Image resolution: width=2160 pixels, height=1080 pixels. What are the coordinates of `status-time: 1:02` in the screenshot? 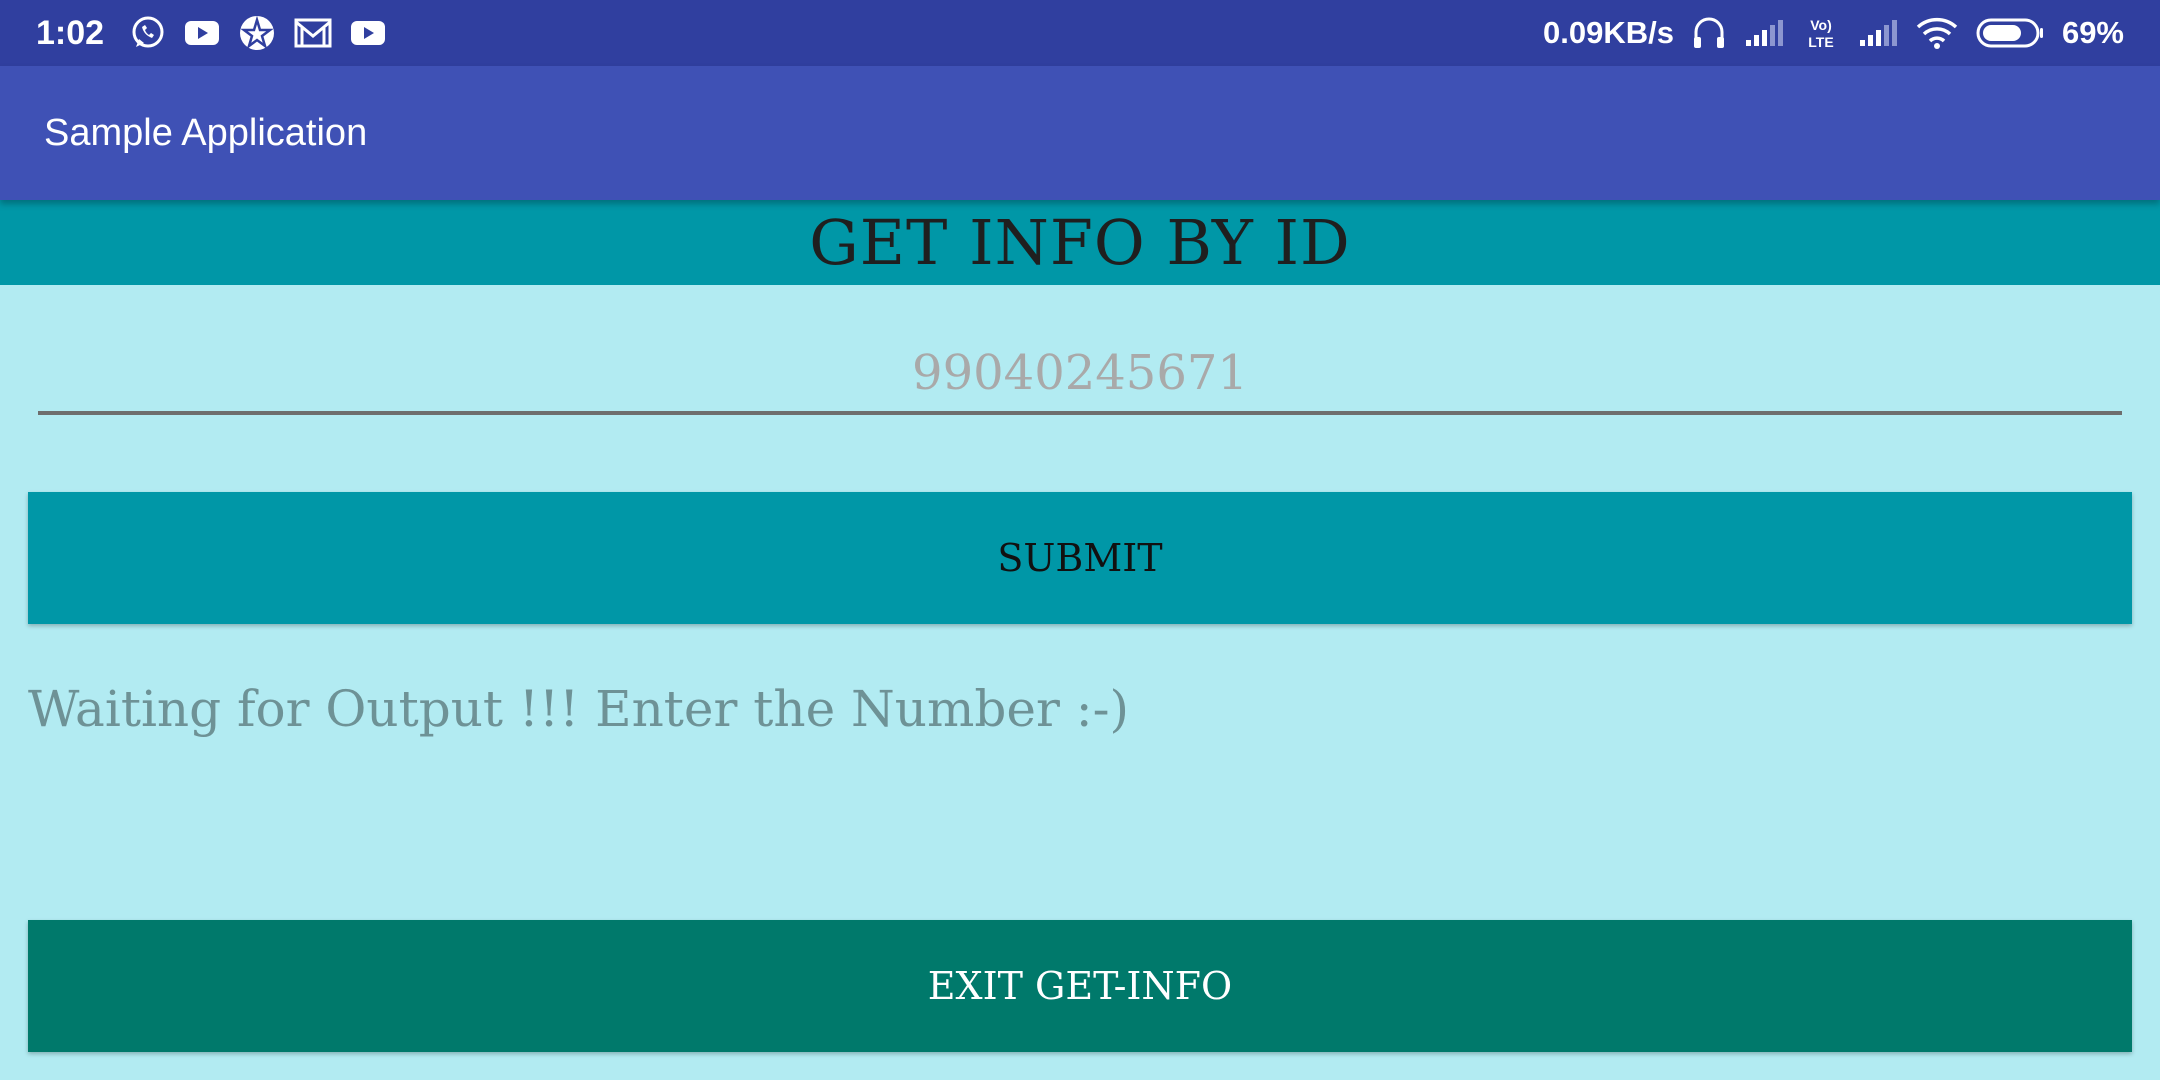 It's located at (70, 32).